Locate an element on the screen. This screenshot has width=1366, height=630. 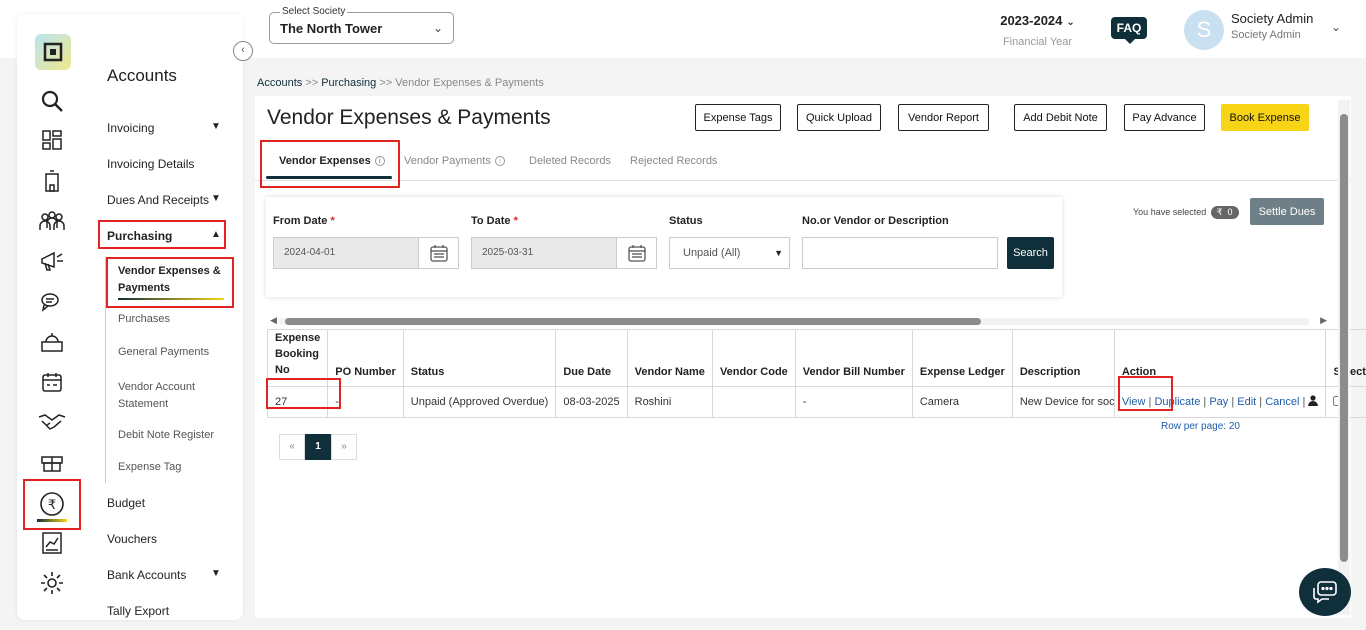
pay-advance-button: Pay Advance is located at coordinates (1164, 117).